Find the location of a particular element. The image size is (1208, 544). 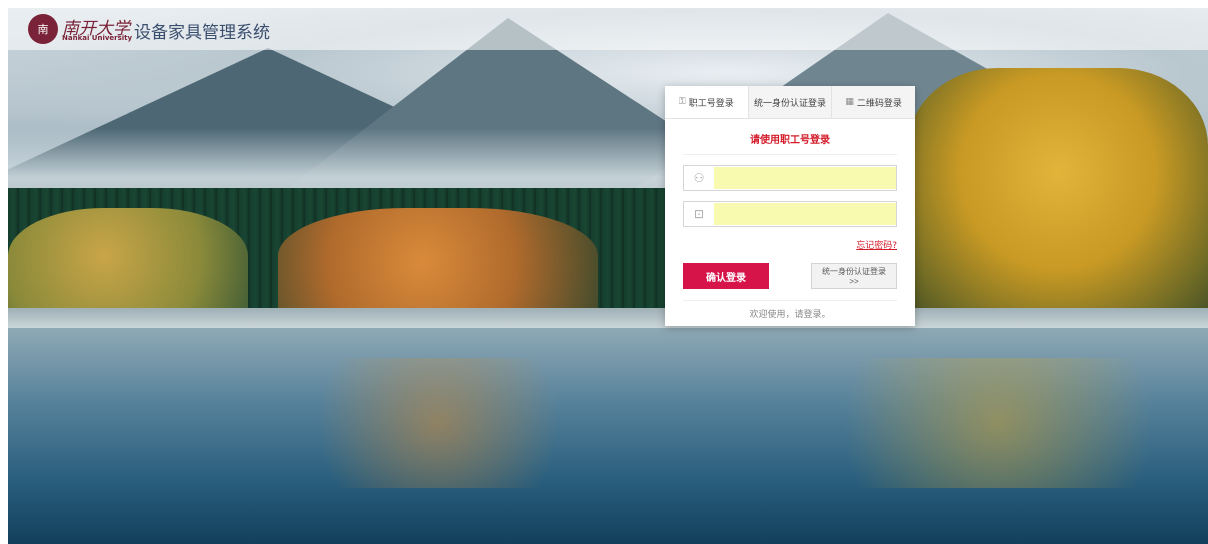

tab-qrcode-login: ▦ 二维码登录 is located at coordinates (874, 102).